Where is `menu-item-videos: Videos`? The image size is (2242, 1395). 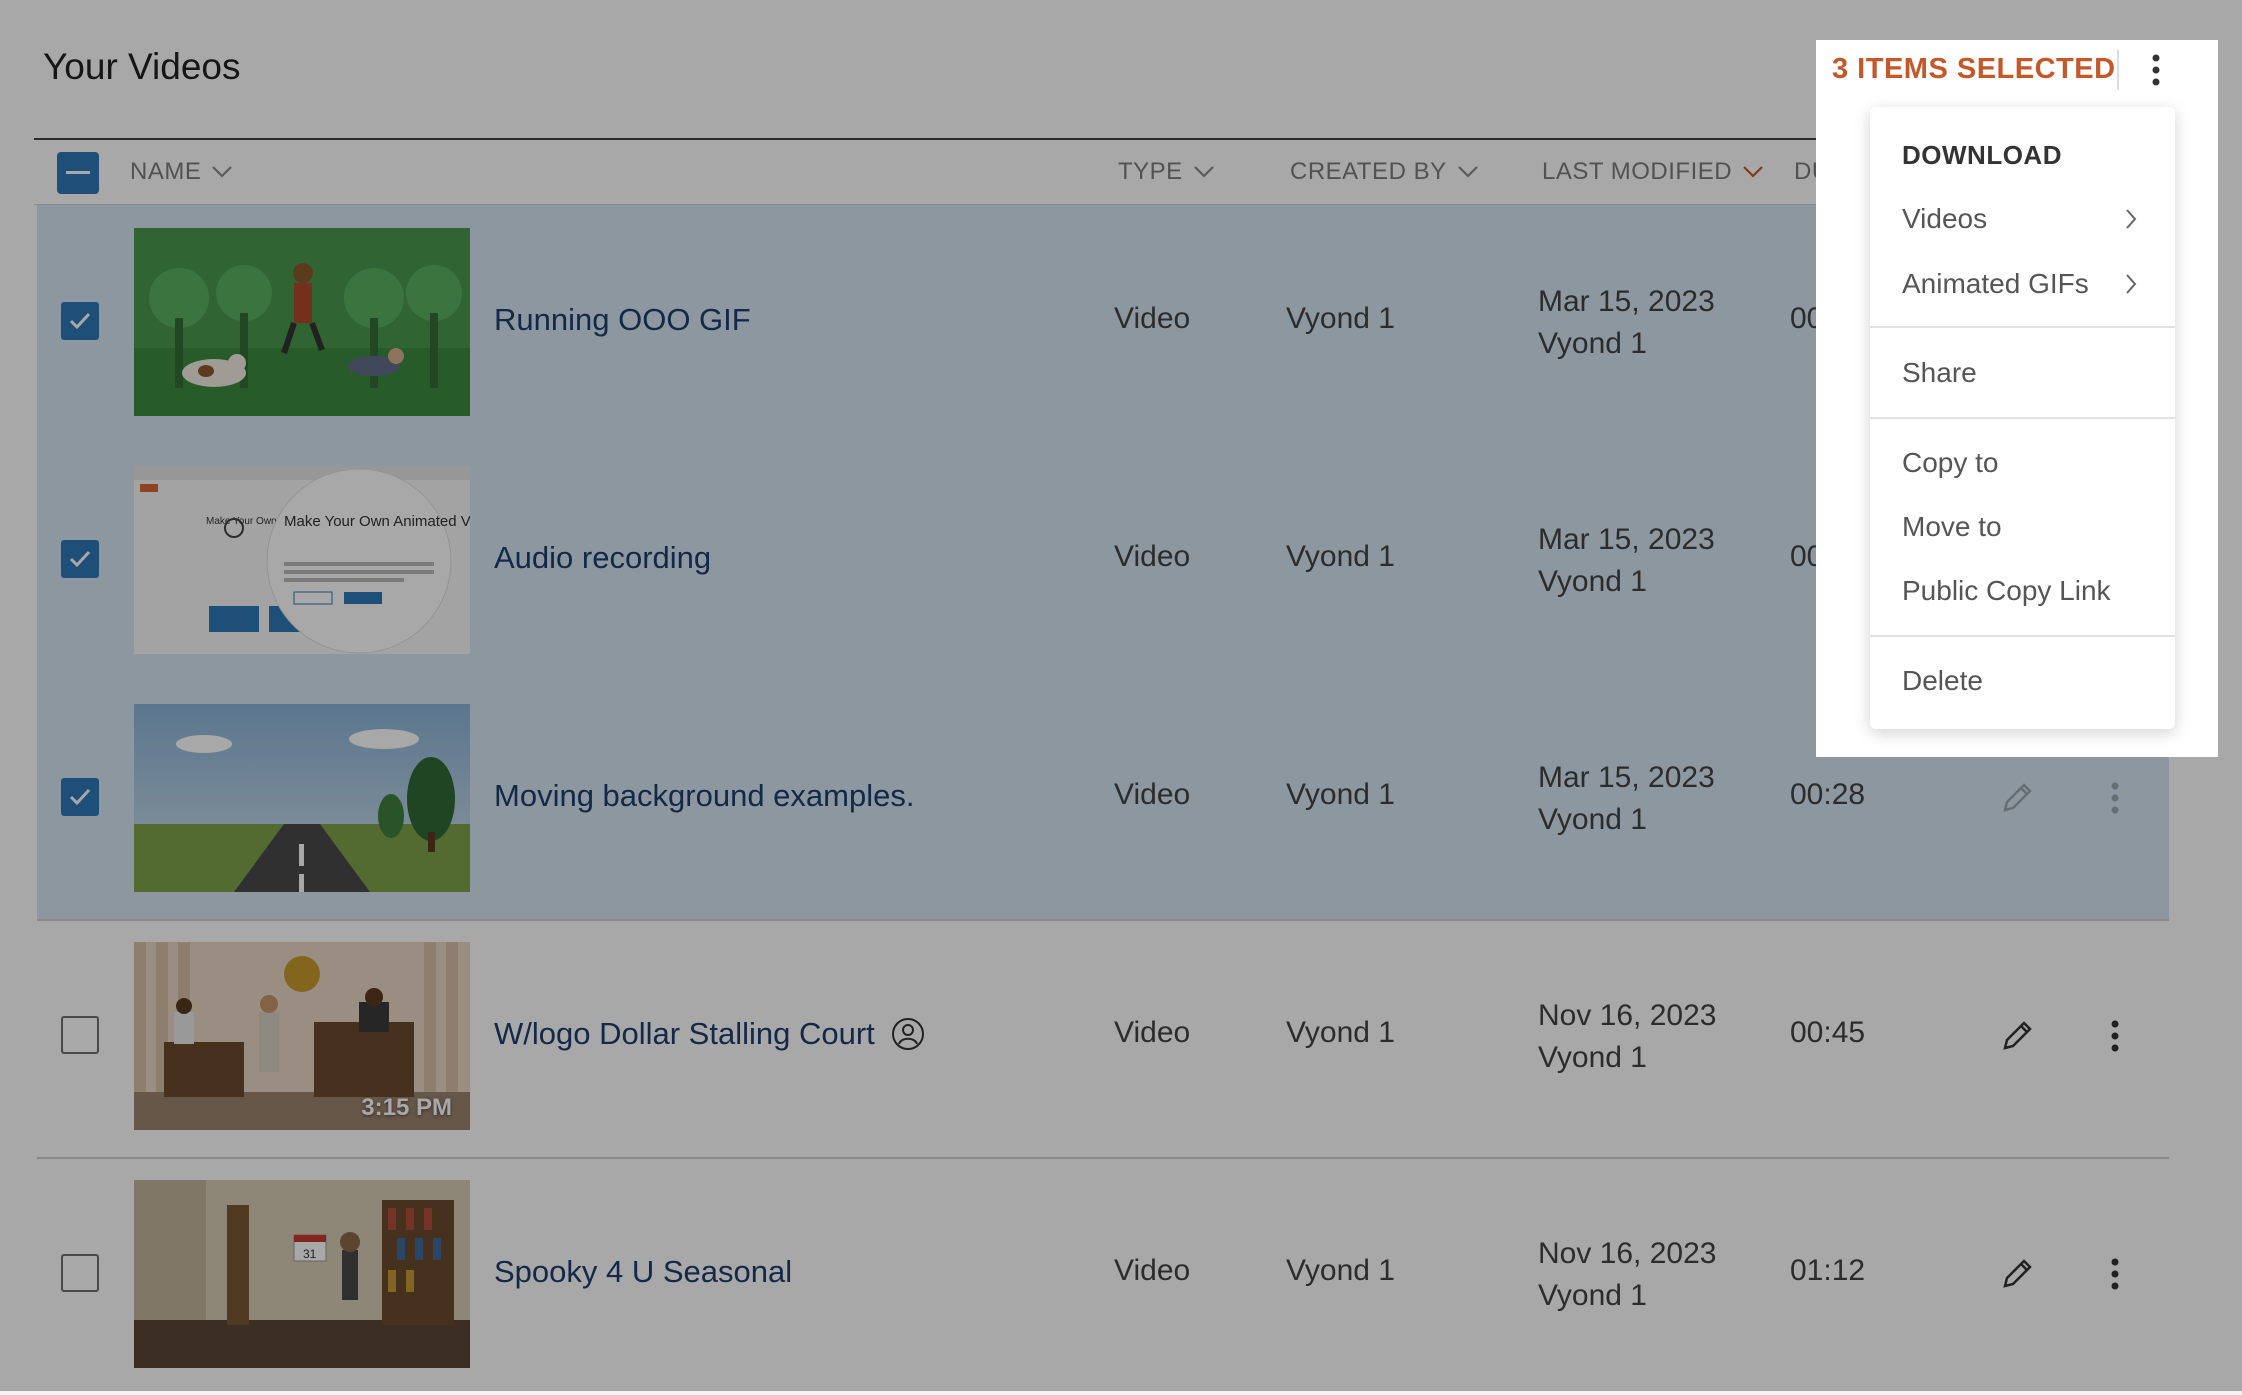
menu-item-videos: Videos is located at coordinates (1944, 219).